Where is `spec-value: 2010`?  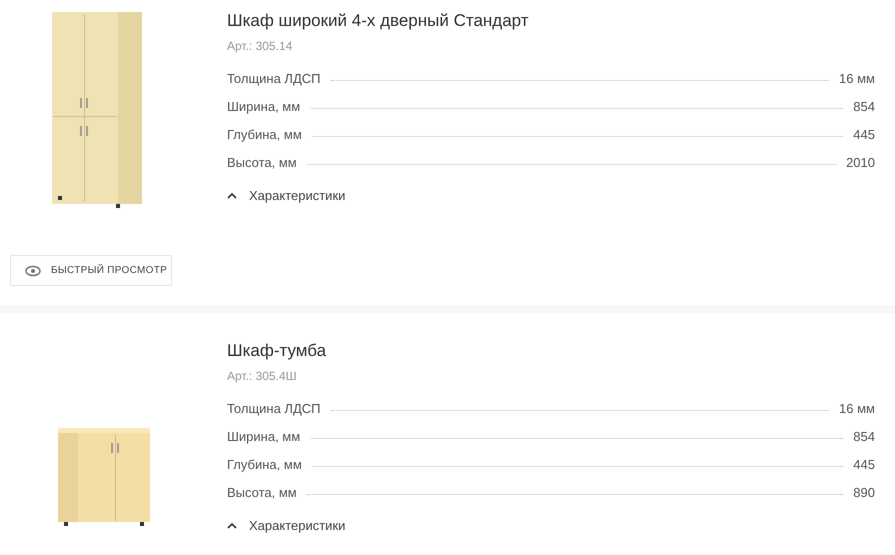
spec-value: 2010 is located at coordinates (860, 163).